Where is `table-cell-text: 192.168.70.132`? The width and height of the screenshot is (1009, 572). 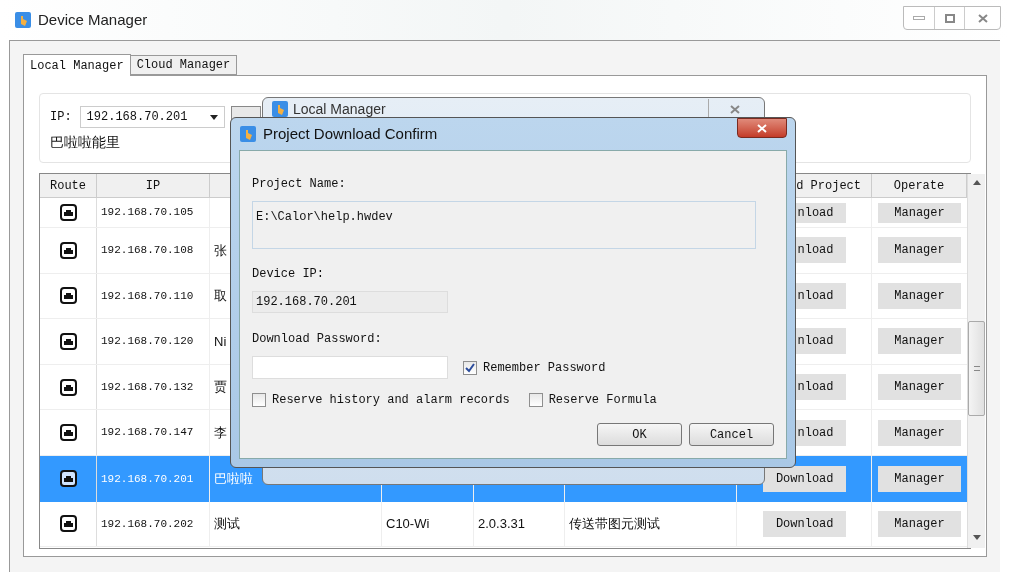 table-cell-text: 192.168.70.132 is located at coordinates (147, 387).